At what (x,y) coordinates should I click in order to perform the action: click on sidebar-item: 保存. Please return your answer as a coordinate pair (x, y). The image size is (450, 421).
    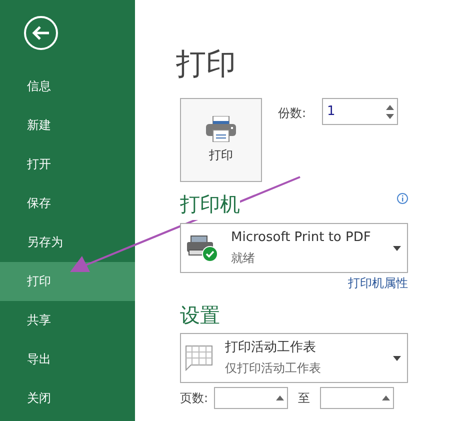
    Looking at the image, I should click on (67, 203).